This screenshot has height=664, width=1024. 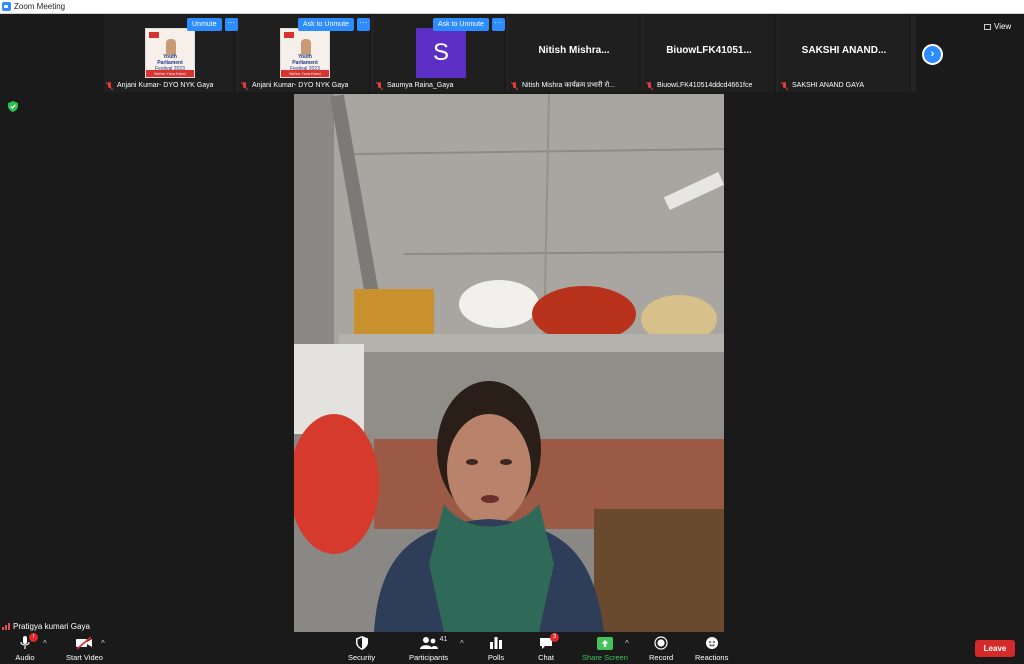 I want to click on next-page-button: ›, so click(x=932, y=54).